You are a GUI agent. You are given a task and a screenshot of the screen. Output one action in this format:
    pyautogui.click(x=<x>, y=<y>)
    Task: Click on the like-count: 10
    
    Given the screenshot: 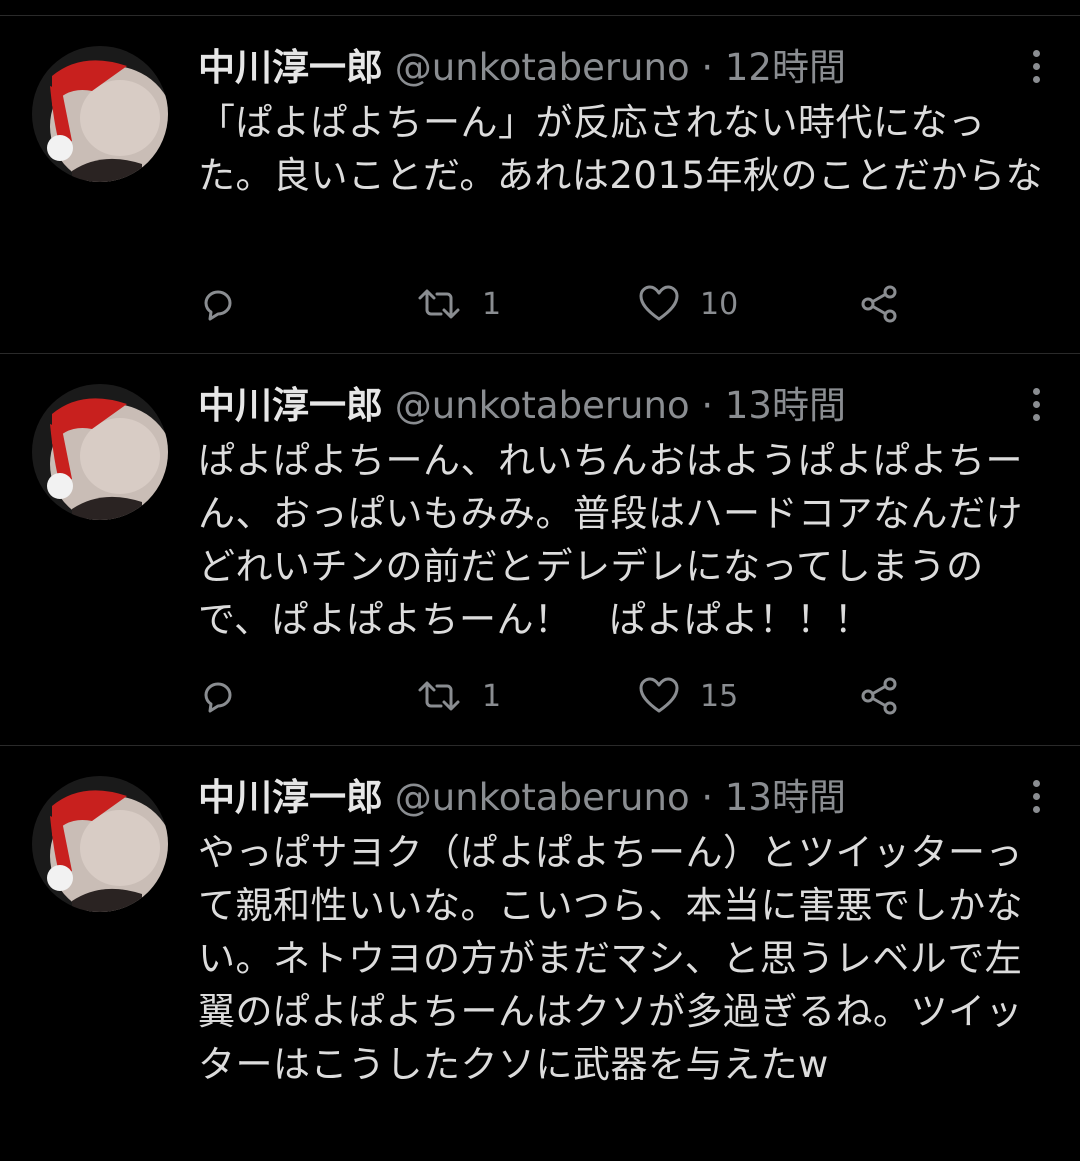 What is the action you would take?
    pyautogui.click(x=719, y=304)
    